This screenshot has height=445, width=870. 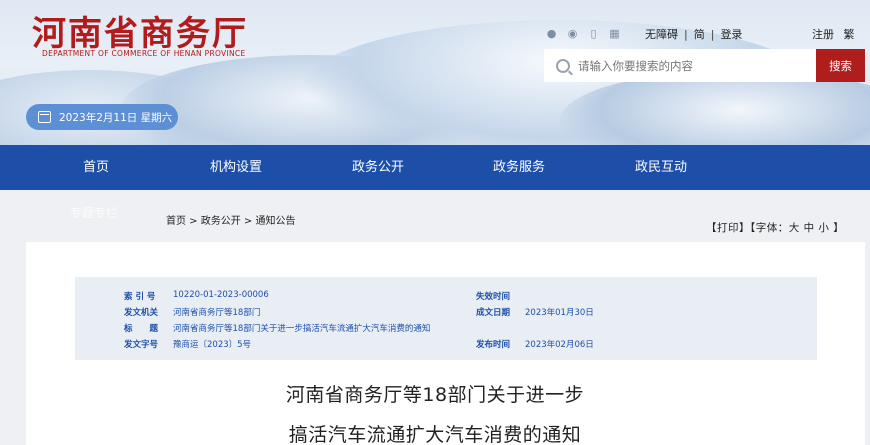 What do you see at coordinates (140, 297) in the screenshot?
I see `meta-index-label: 索 引 号` at bounding box center [140, 297].